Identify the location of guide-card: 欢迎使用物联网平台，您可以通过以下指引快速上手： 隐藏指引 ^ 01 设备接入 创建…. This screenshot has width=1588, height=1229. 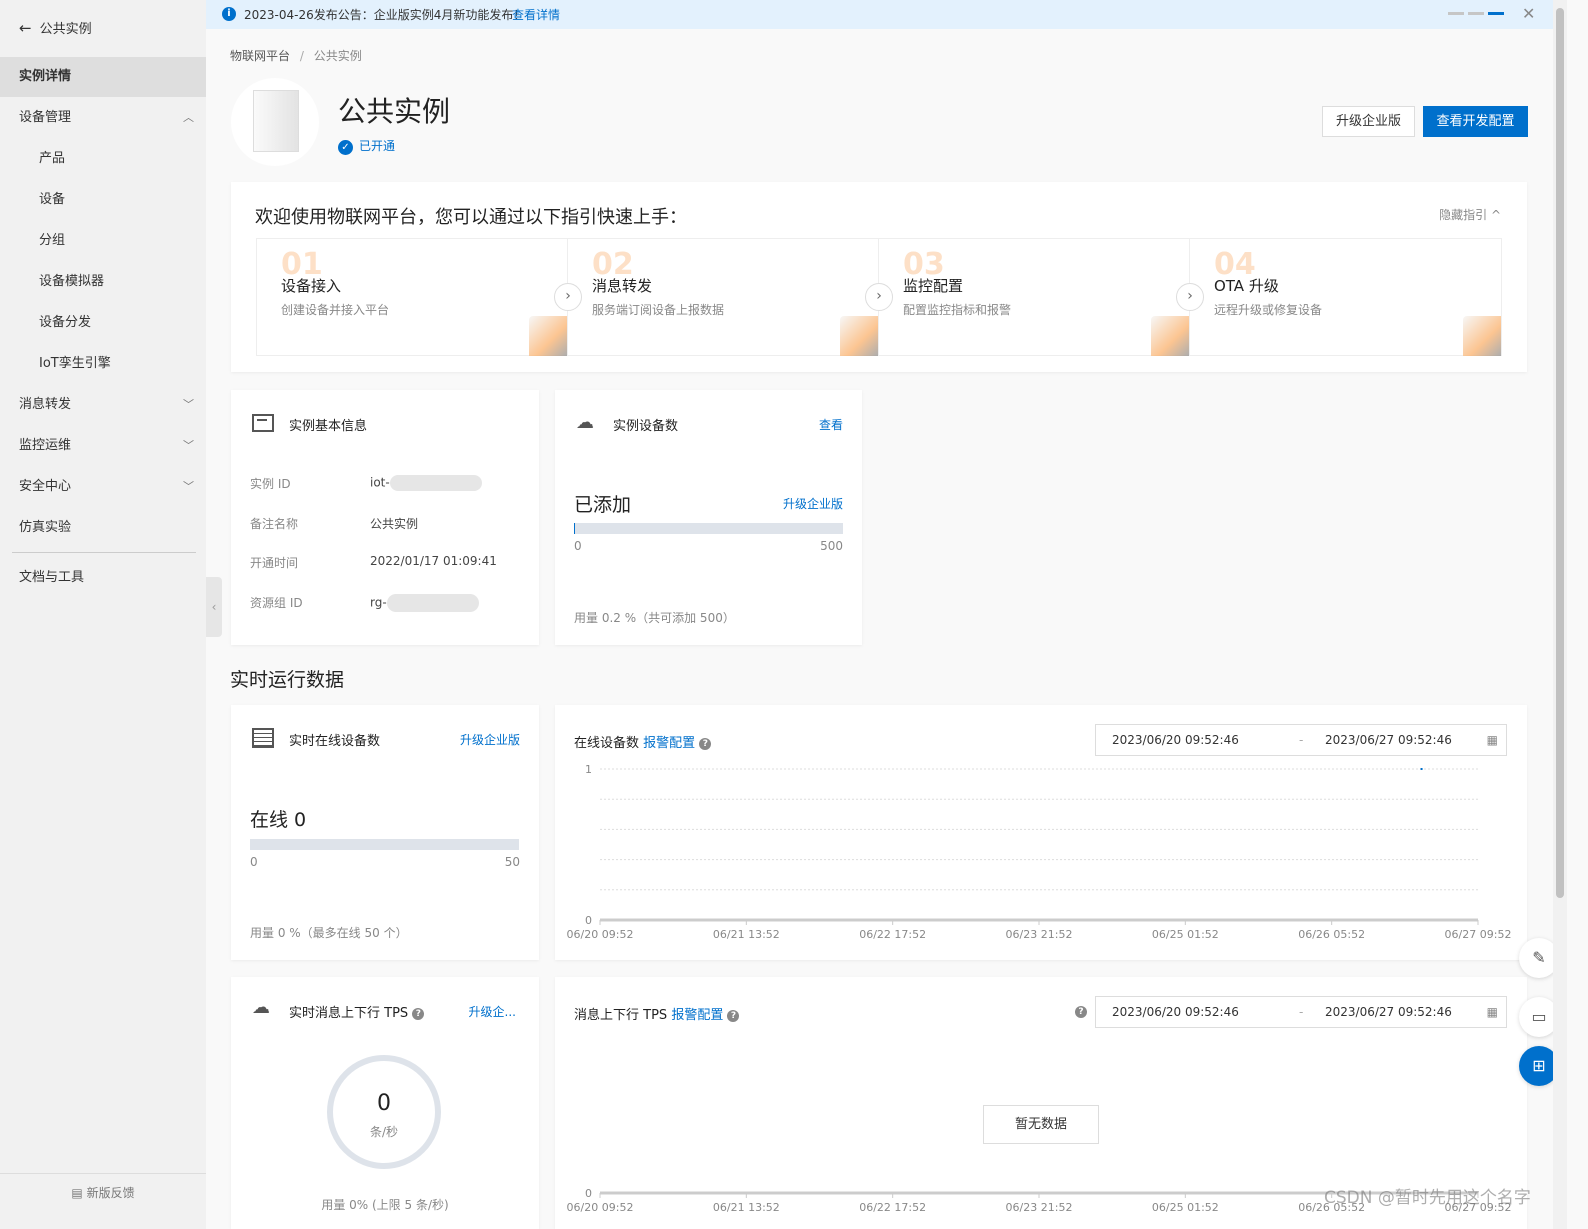
(879, 277).